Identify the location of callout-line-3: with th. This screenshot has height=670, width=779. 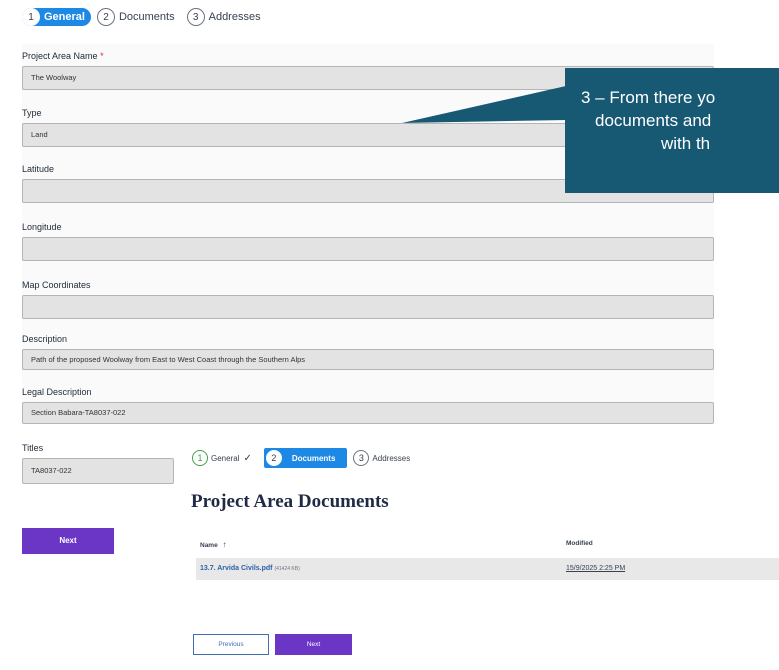
(686, 143).